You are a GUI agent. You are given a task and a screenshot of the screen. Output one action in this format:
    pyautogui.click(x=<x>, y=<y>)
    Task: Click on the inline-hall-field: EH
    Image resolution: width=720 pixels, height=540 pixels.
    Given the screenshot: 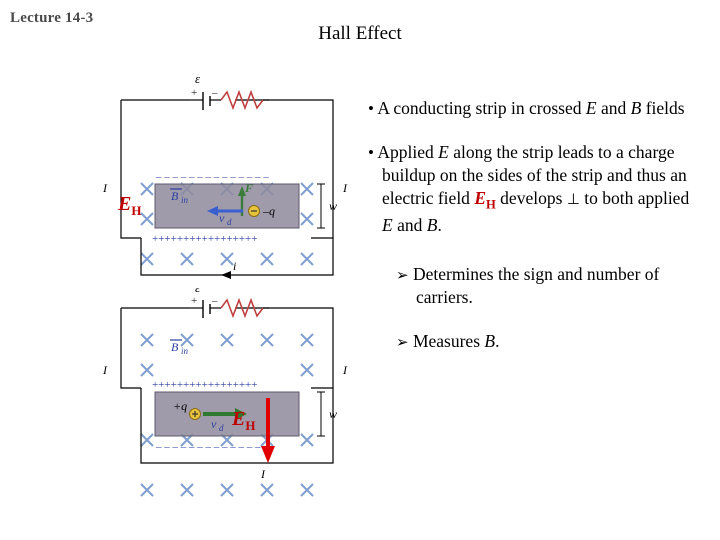 What is the action you would take?
    pyautogui.click(x=485, y=200)
    